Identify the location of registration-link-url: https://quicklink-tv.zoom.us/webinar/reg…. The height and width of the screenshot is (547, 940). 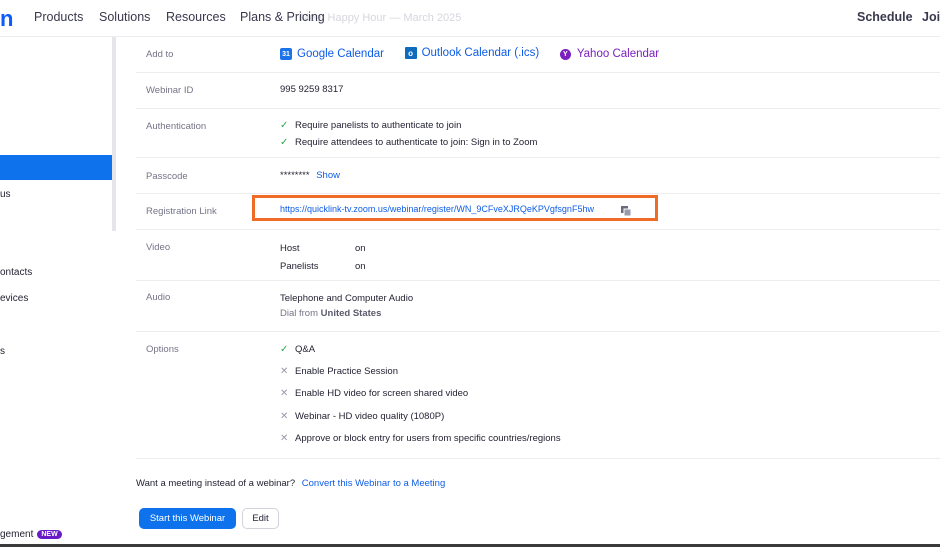
(437, 209).